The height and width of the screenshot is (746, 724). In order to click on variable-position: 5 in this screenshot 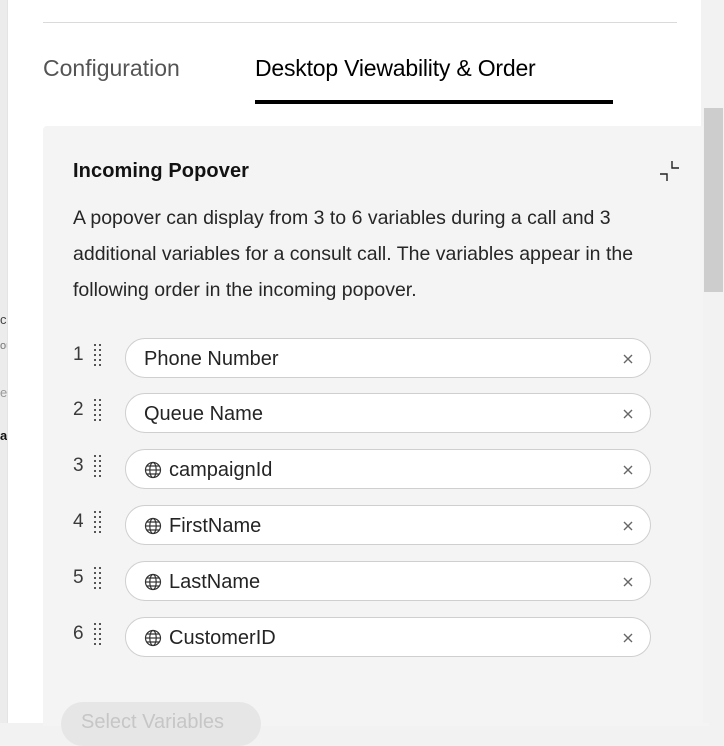, I will do `click(78, 577)`.